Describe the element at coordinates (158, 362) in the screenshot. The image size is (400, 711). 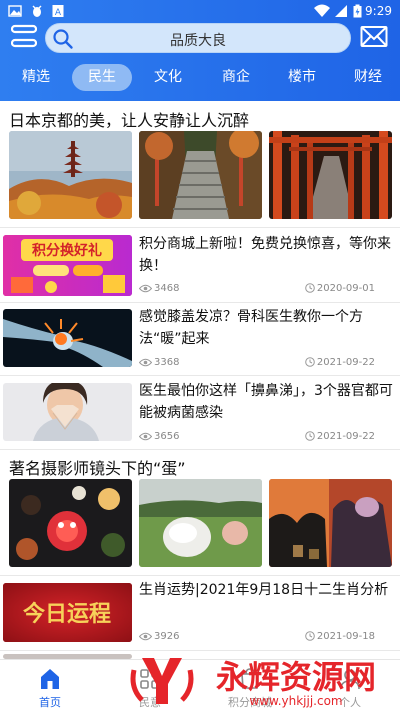
I see `view-count: 3368` at that location.